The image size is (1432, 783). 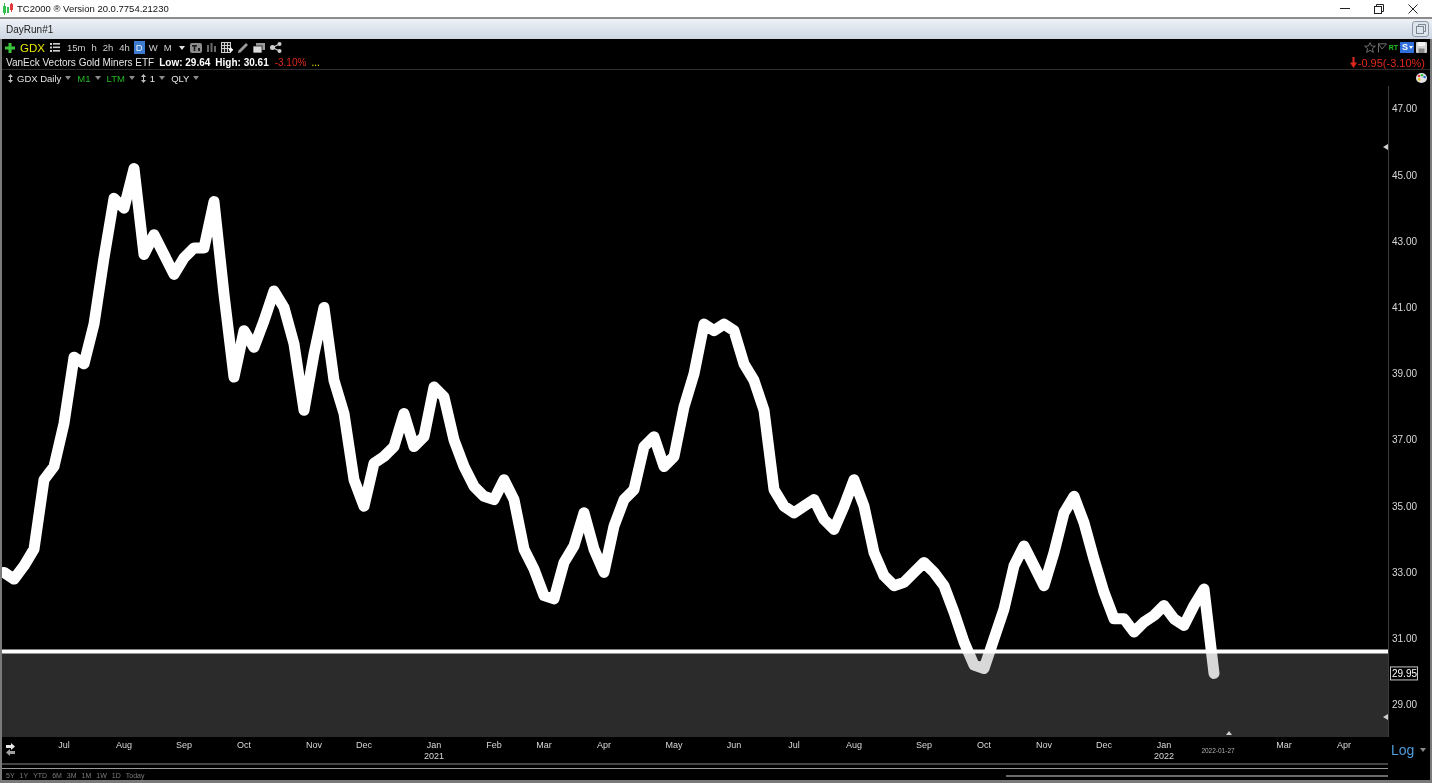 I want to click on share-icon, so click(x=275, y=47).